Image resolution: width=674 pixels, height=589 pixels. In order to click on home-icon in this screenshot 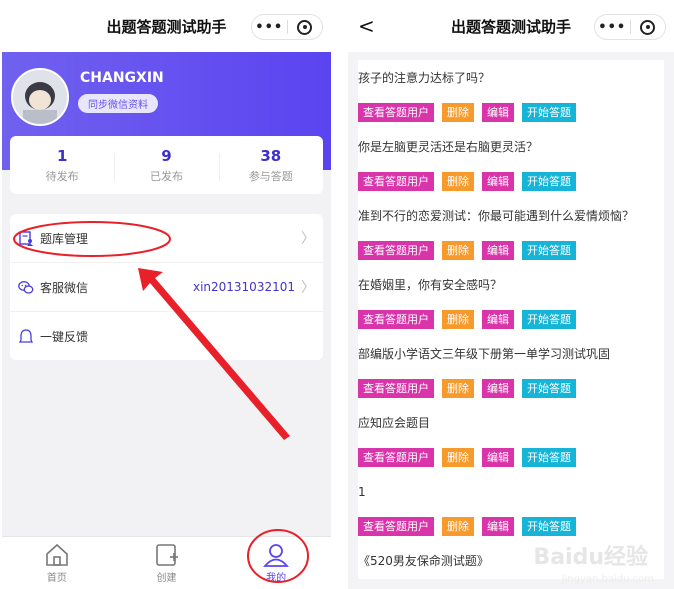, I will do `click(57, 554)`.